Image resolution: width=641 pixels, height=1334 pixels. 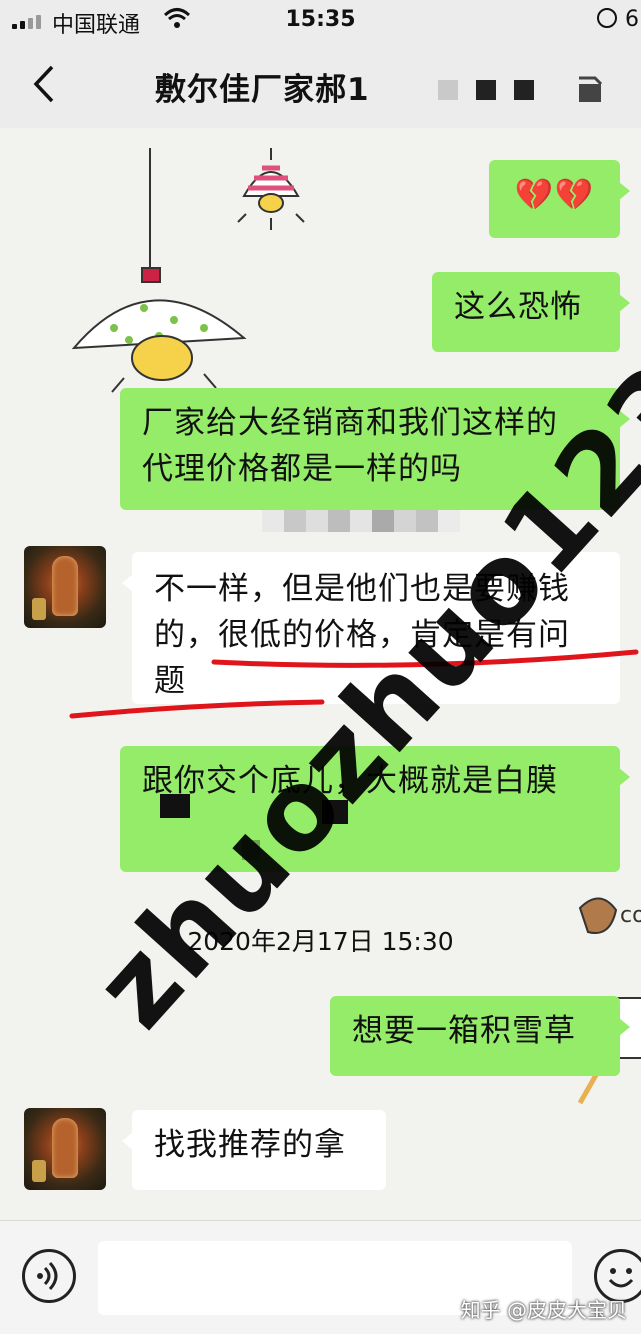 I want to click on zhihu-credit: 知乎 @皮皮大宝贝, so click(x=543, y=1310).